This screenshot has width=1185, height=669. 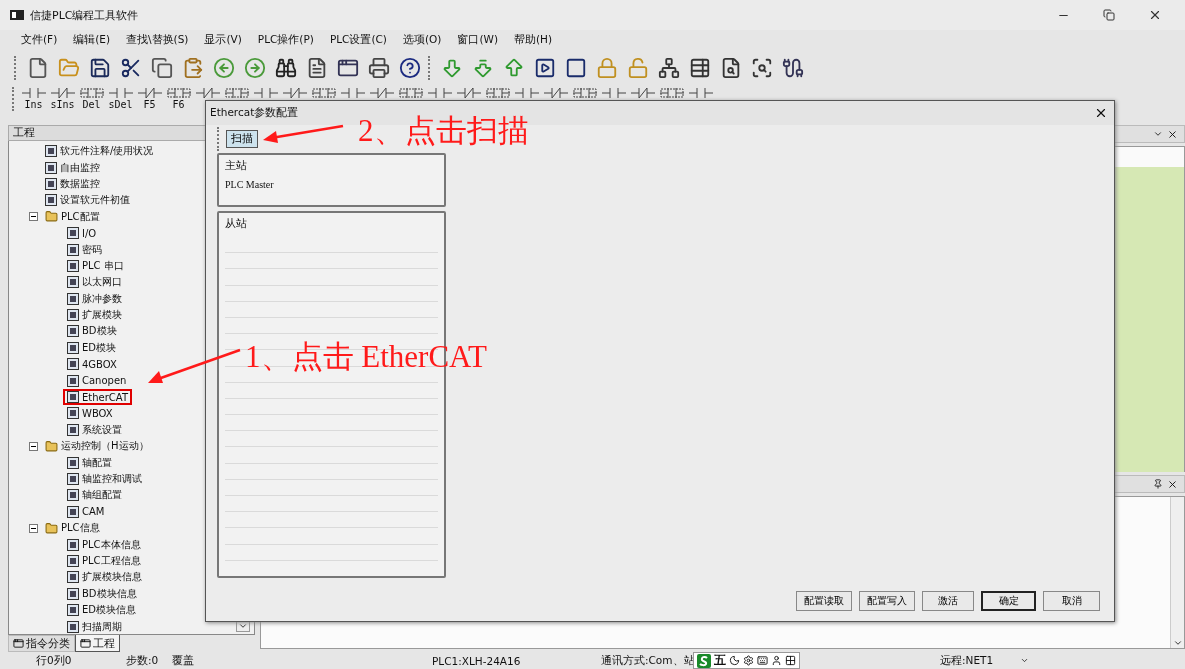 I want to click on ladder-tool-button: sDel, so click(x=120, y=98).